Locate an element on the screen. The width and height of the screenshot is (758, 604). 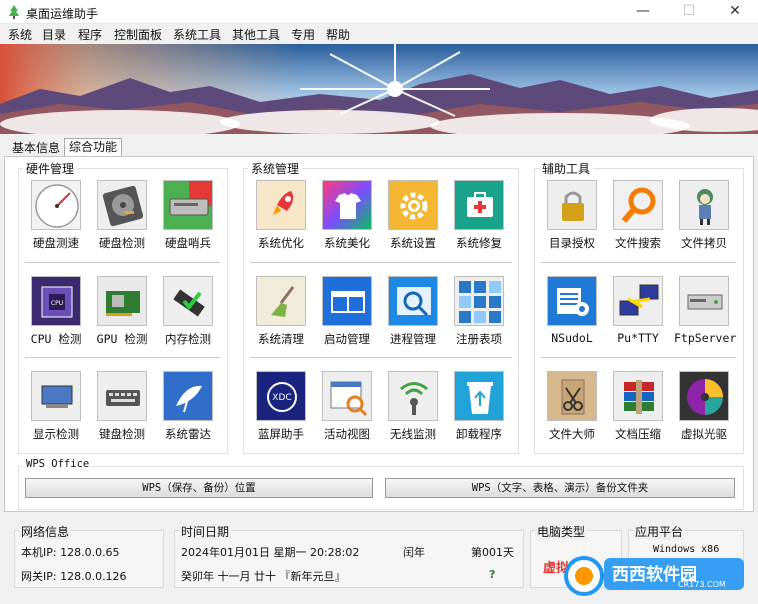
lunar-date: 癸卯年 十一月 廿十 『新年元旦』 is located at coordinates (263, 576).